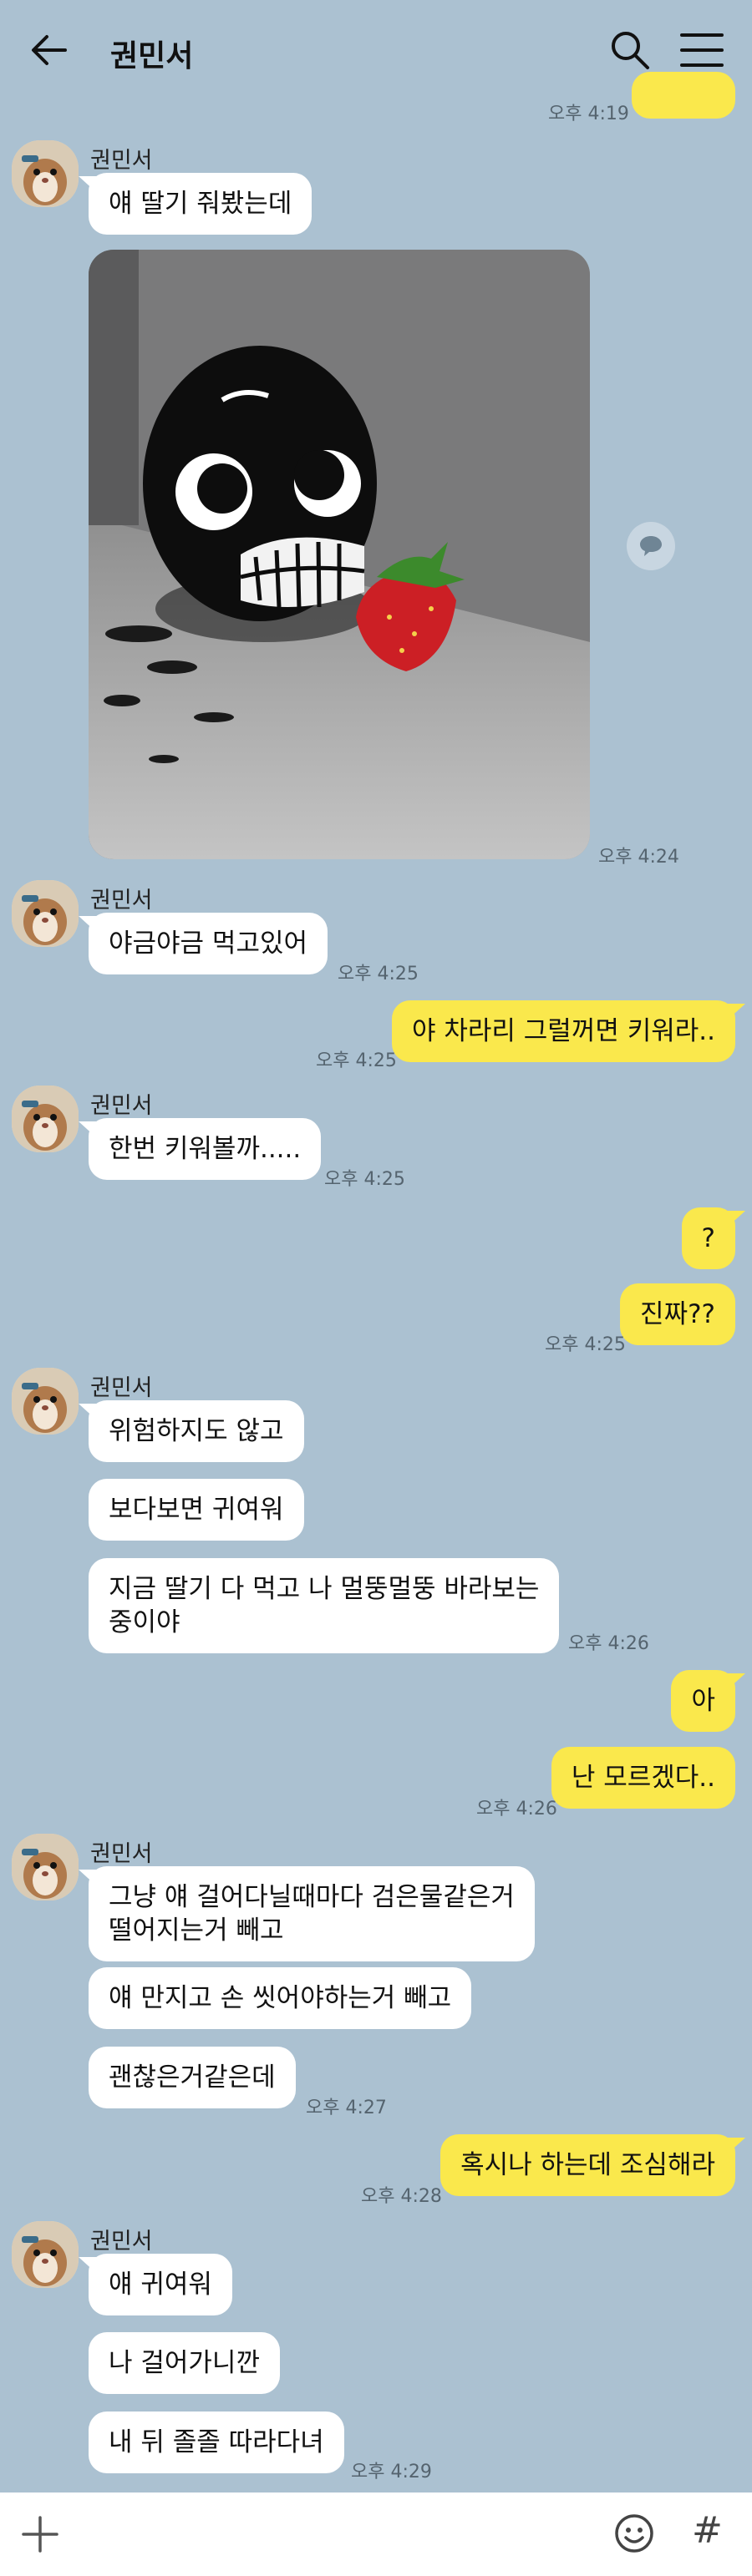 This screenshot has width=752, height=2576. What do you see at coordinates (49, 50) in the screenshot?
I see `arrow-left-icon` at bounding box center [49, 50].